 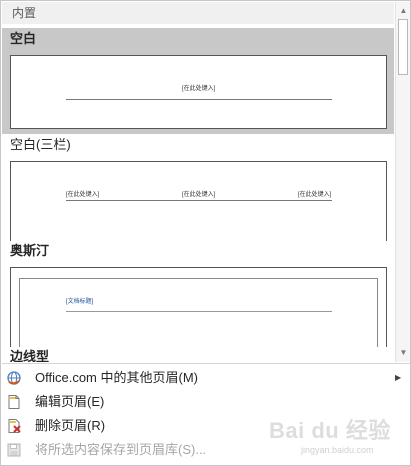 What do you see at coordinates (116, 377) in the screenshot?
I see `more-headers-label: Office.com 中的其他页眉(M)` at bounding box center [116, 377].